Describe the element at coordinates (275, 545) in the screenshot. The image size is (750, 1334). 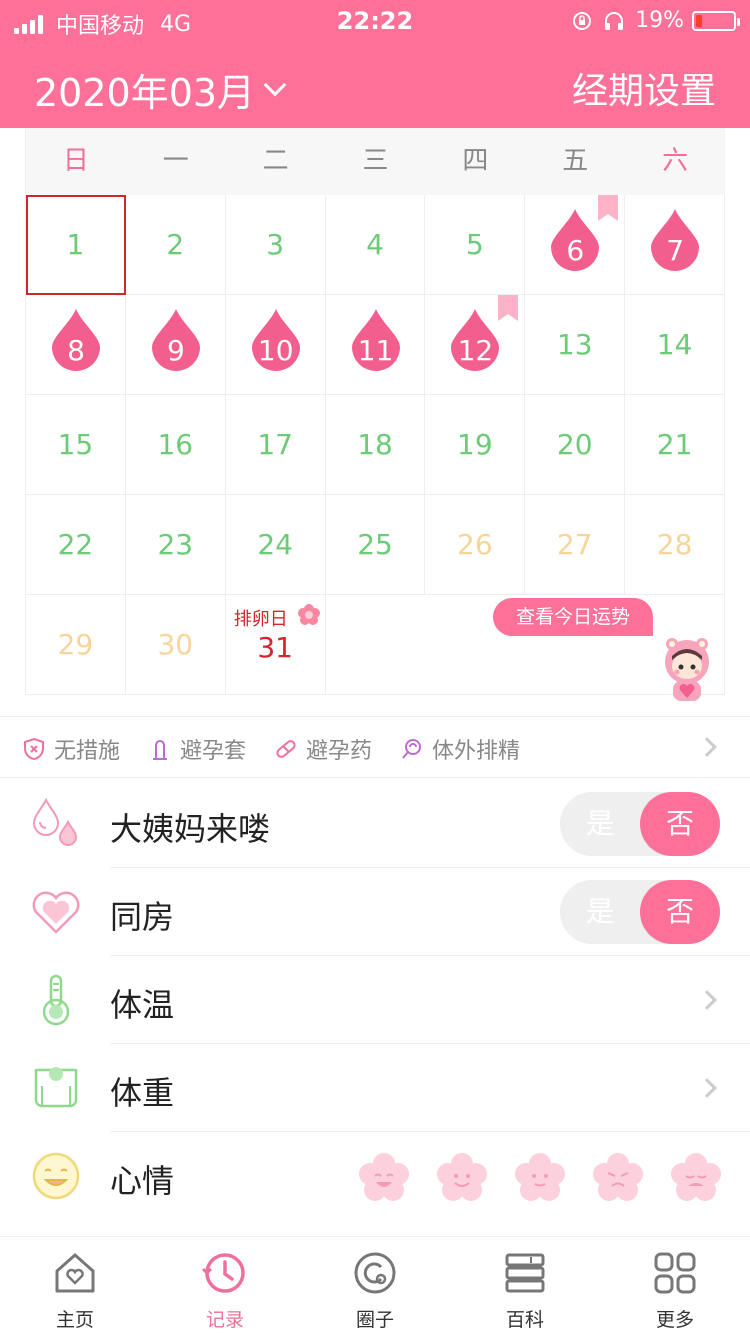
I see `calendar-day: 24` at that location.